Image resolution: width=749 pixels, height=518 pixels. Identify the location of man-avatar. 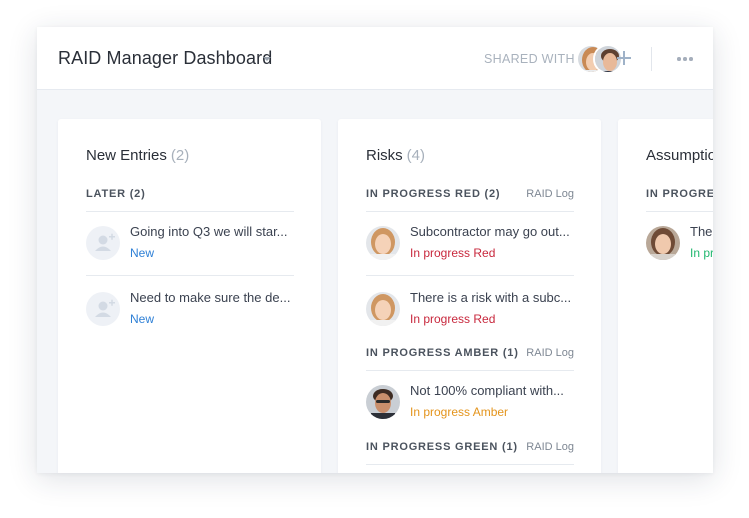
(383, 402).